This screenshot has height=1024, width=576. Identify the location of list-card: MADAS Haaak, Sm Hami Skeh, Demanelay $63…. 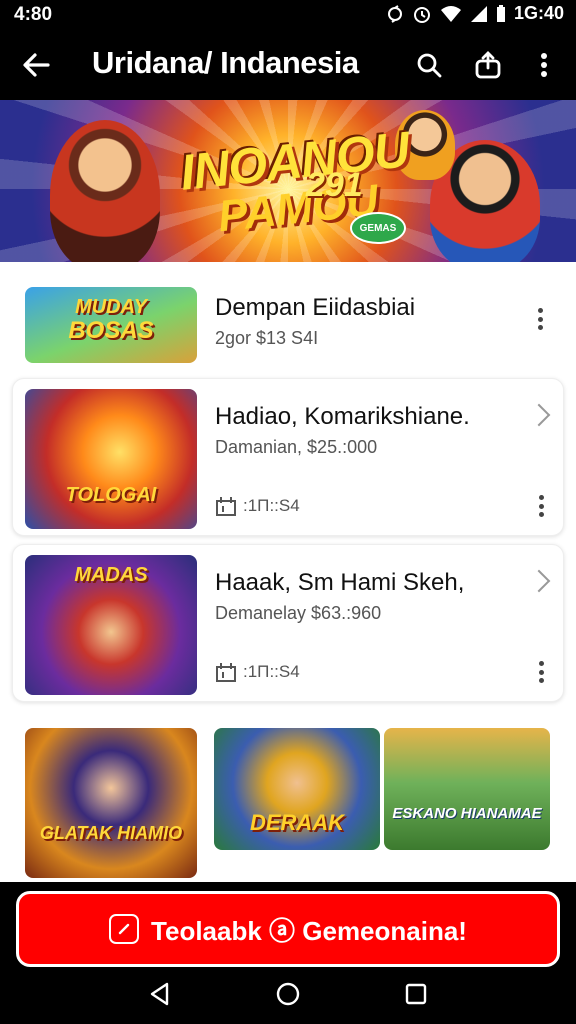
(288, 623).